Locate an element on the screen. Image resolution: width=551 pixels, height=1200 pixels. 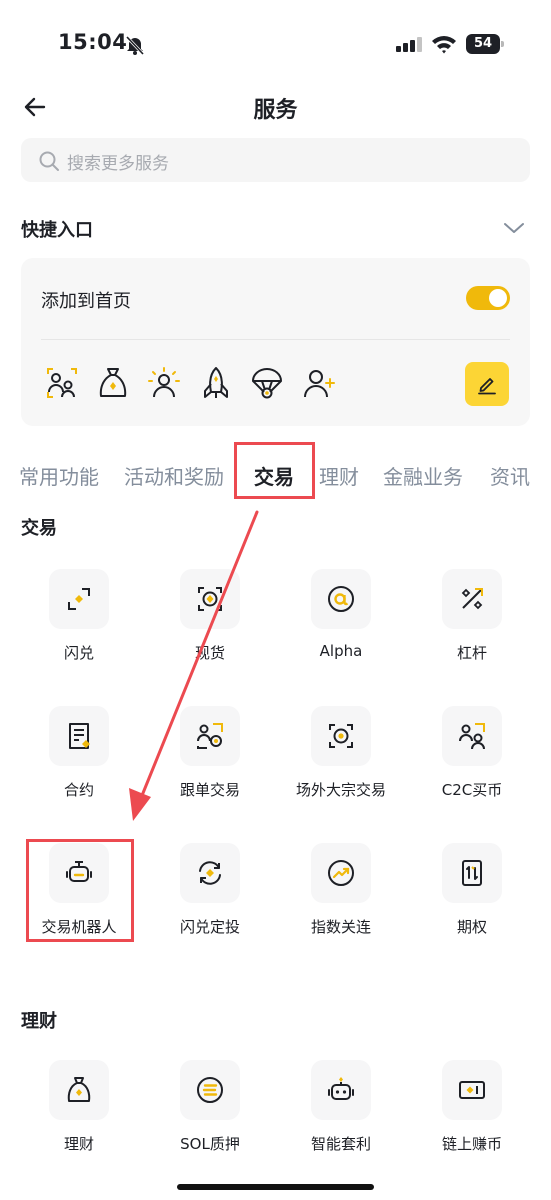
service-label: C2C买币 is located at coordinates (472, 790).